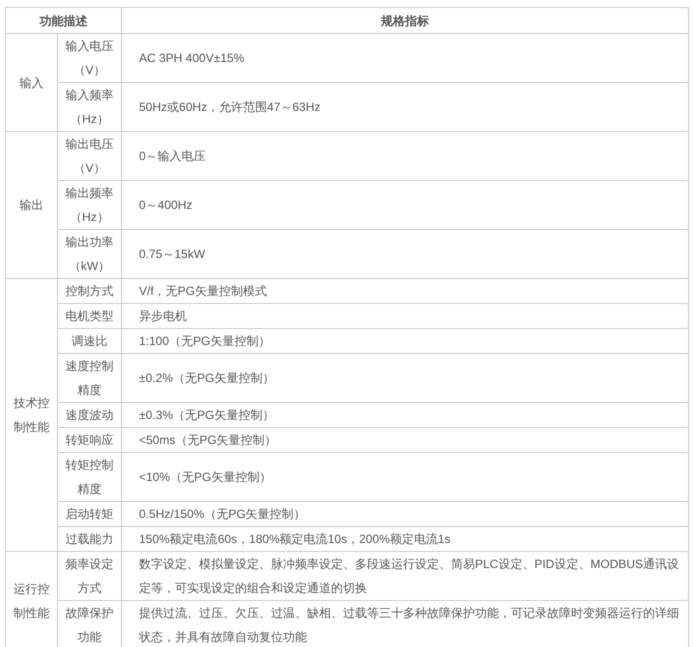  Describe the element at coordinates (90, 415) in the screenshot. I see `table-cell: 速度波动` at that location.